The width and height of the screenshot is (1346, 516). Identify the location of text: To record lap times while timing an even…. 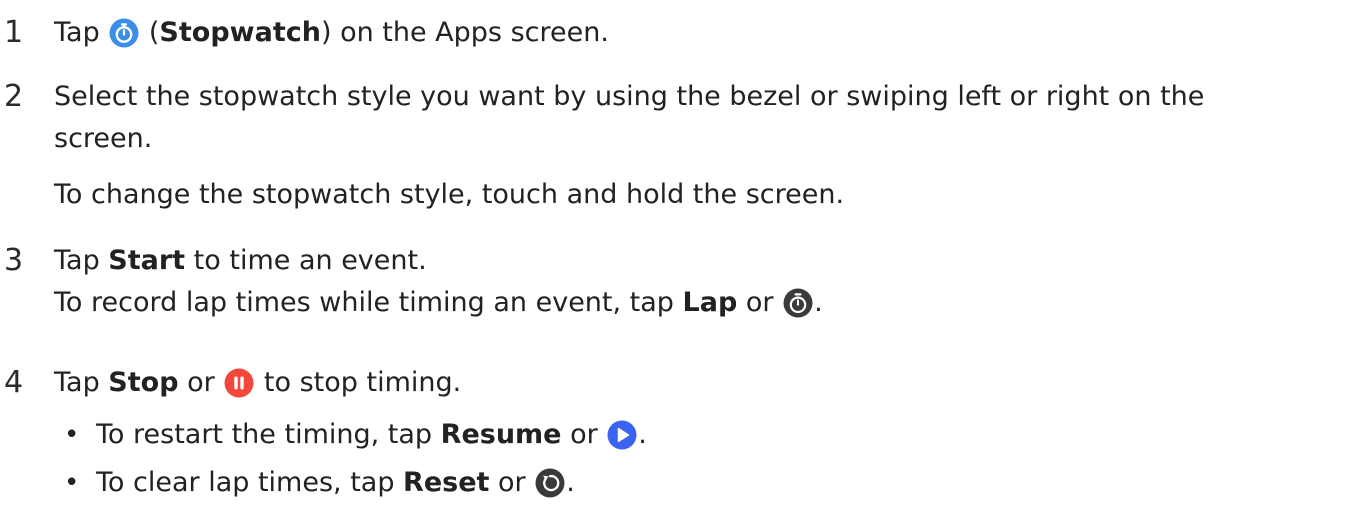
(368, 302).